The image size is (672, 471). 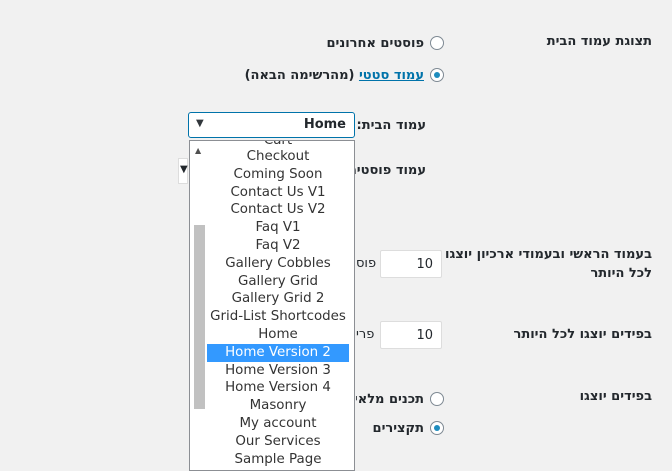 I want to click on dropdown-option: Checkout, so click(x=278, y=157).